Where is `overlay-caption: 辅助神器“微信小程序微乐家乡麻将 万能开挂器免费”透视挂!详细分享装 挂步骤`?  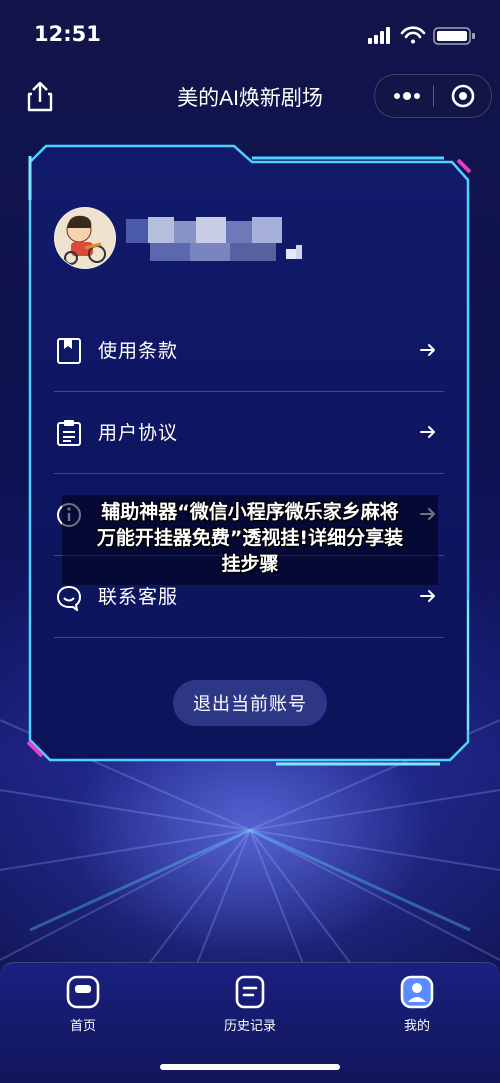
overlay-caption: 辅助神器“微信小程序微乐家乡麻将 万能开挂器免费”透视挂!详细分享装 挂步骤 is located at coordinates (250, 540).